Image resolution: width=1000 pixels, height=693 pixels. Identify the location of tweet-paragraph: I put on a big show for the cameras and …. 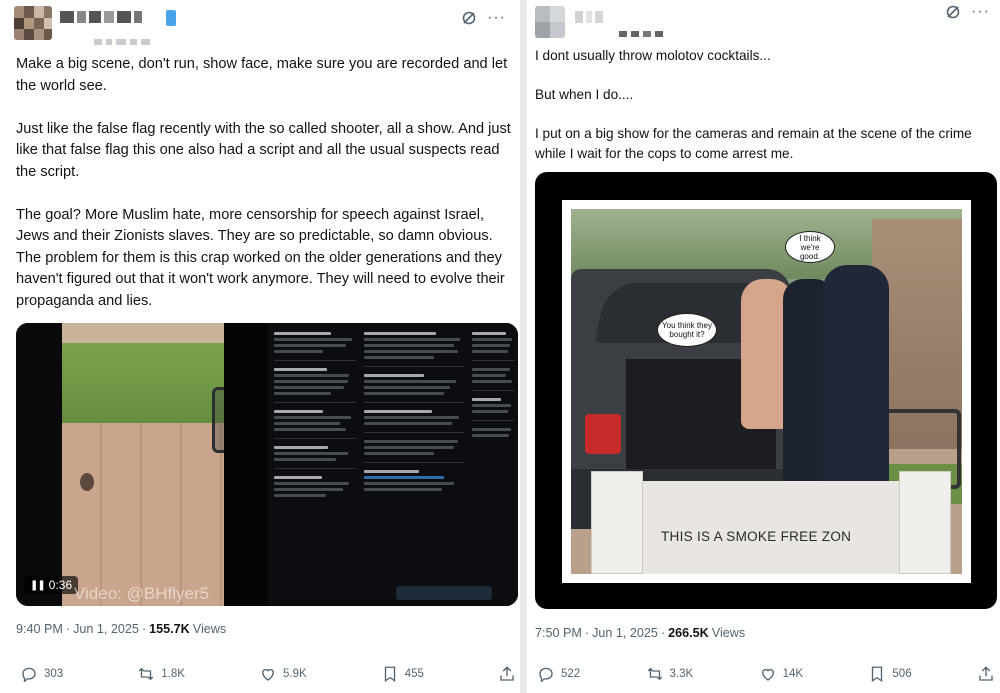
(753, 143).